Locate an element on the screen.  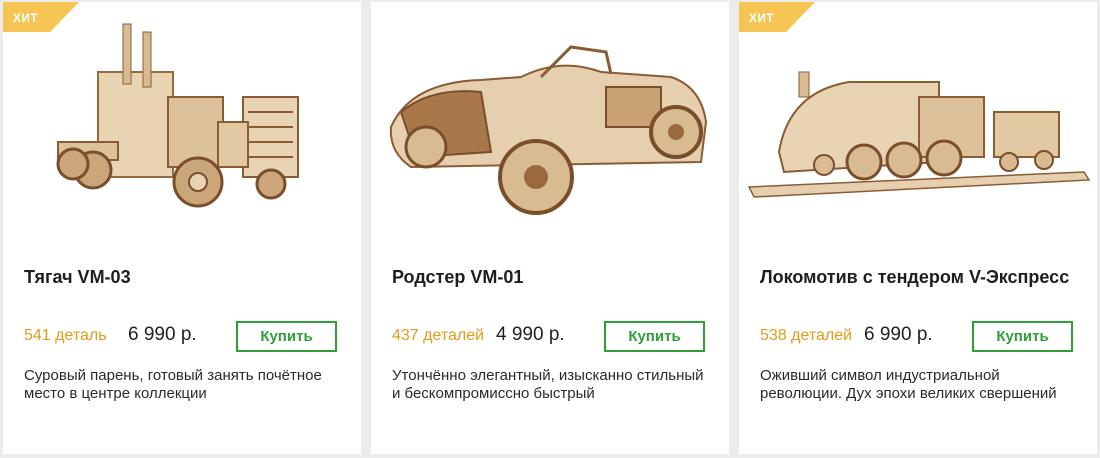
product-title: Тягач VM-03 is located at coordinates (187, 277).